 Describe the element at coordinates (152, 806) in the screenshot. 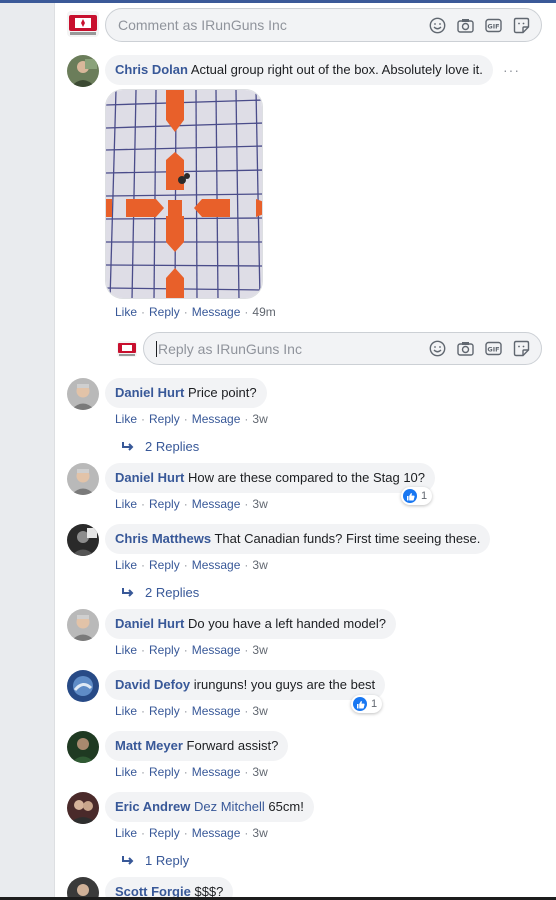

I see `comment-author: Eric Andrew` at that location.